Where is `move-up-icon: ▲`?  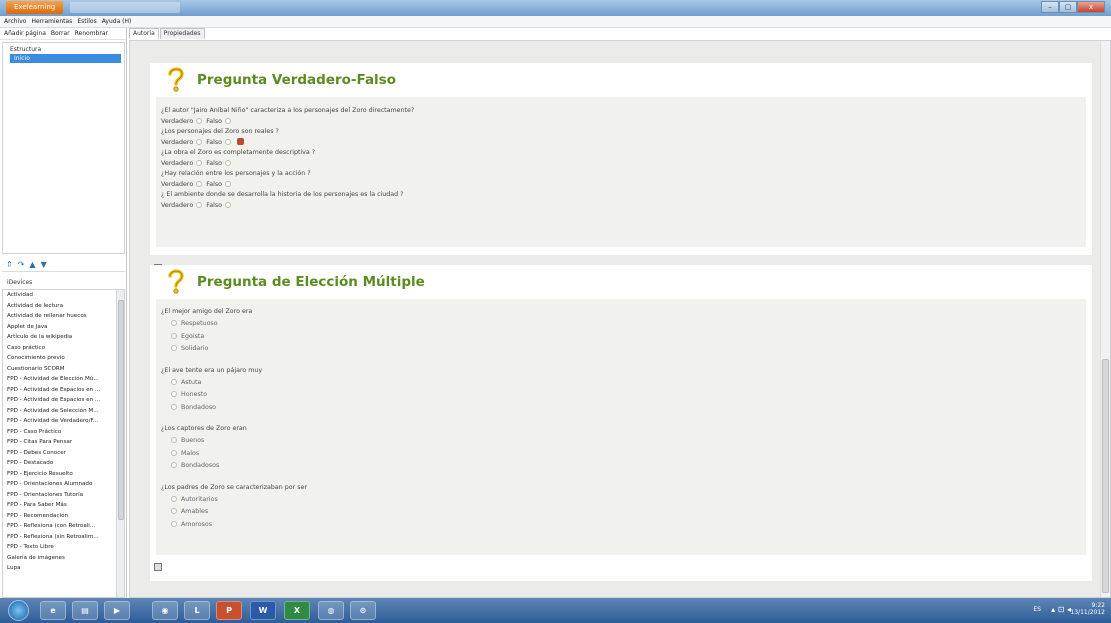
move-up-icon: ▲ is located at coordinates (32, 264).